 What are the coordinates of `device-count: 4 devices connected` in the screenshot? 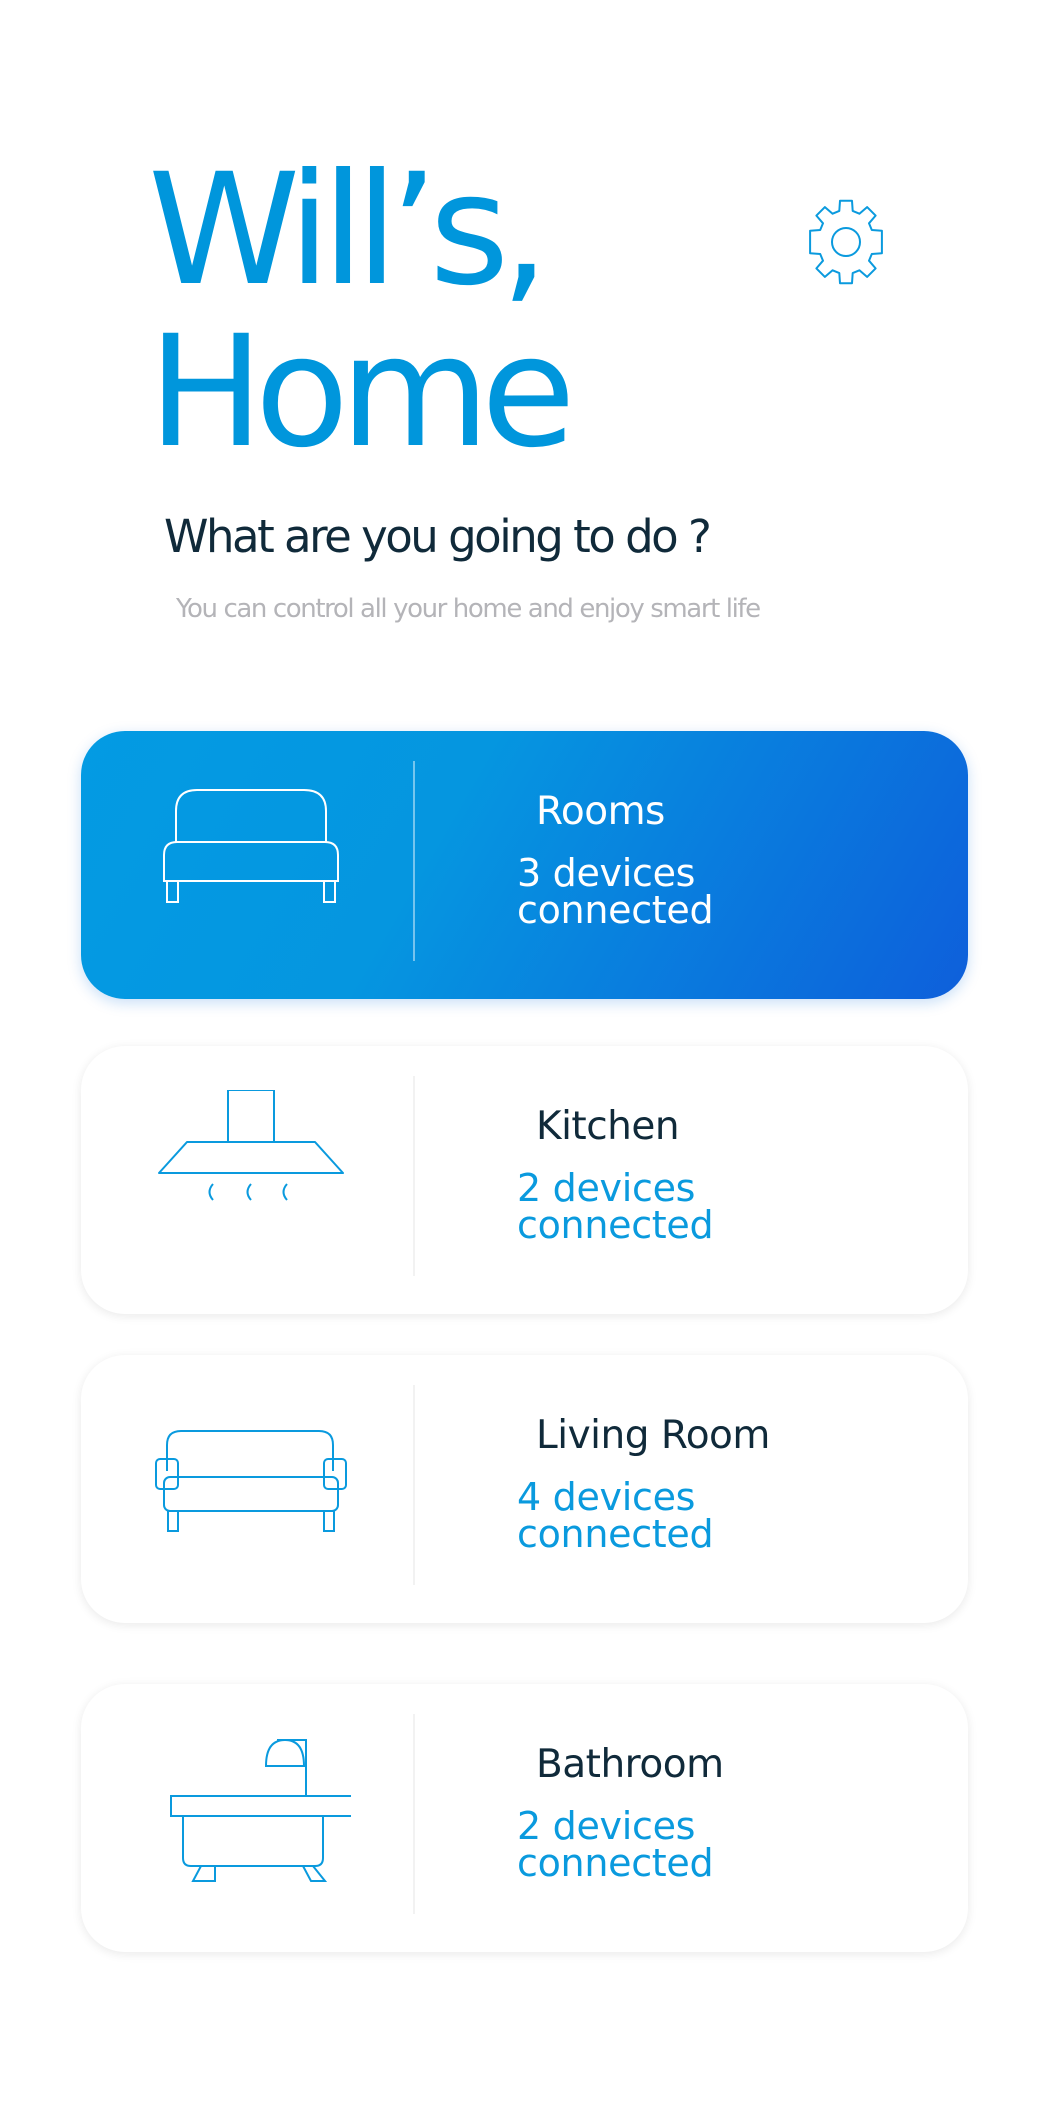 It's located at (615, 1515).